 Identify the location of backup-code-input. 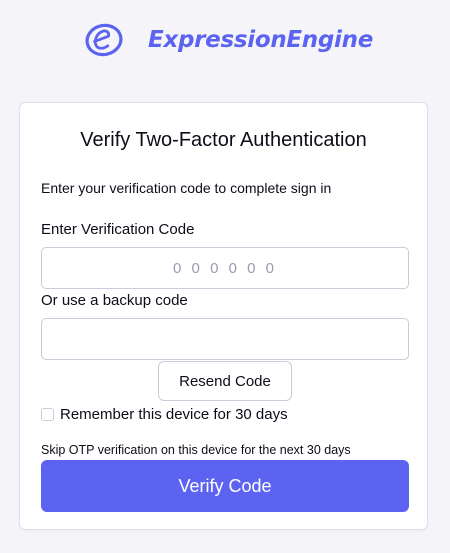
(225, 339).